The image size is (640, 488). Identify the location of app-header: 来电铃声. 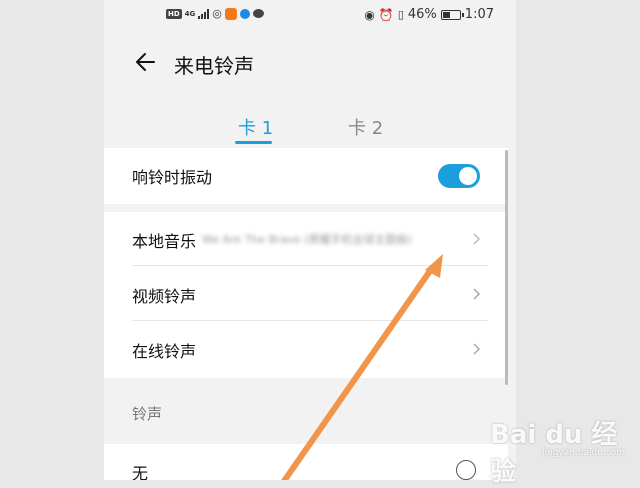
(310, 62).